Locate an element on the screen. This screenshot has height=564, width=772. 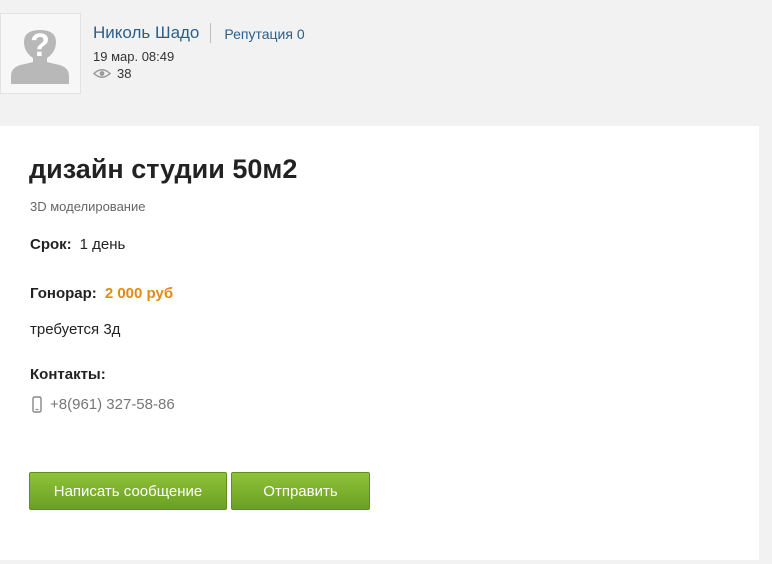
phone-icon is located at coordinates (37, 404).